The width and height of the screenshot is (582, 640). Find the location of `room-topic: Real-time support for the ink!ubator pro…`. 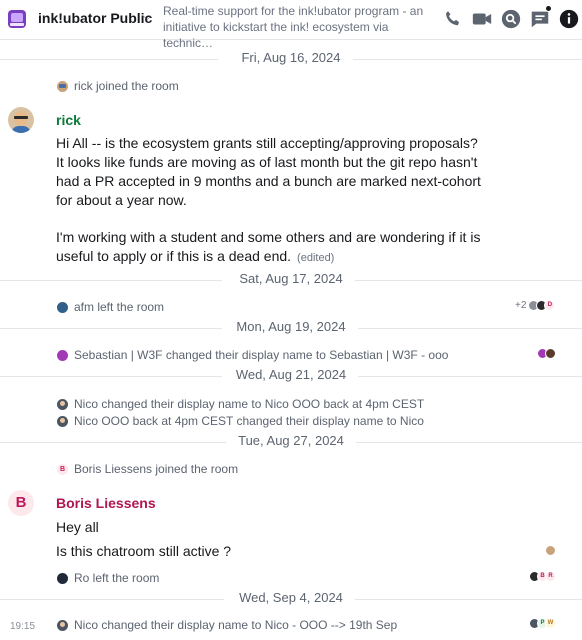

room-topic: Real-time support for the ink!ubator pro… is located at coordinates (300, 27).